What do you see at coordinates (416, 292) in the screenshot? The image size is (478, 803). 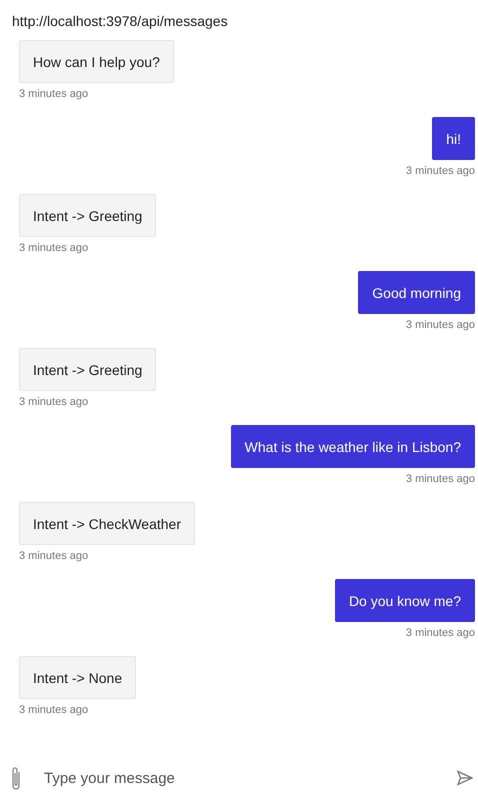 I see `message-bubble: Good morning` at bounding box center [416, 292].